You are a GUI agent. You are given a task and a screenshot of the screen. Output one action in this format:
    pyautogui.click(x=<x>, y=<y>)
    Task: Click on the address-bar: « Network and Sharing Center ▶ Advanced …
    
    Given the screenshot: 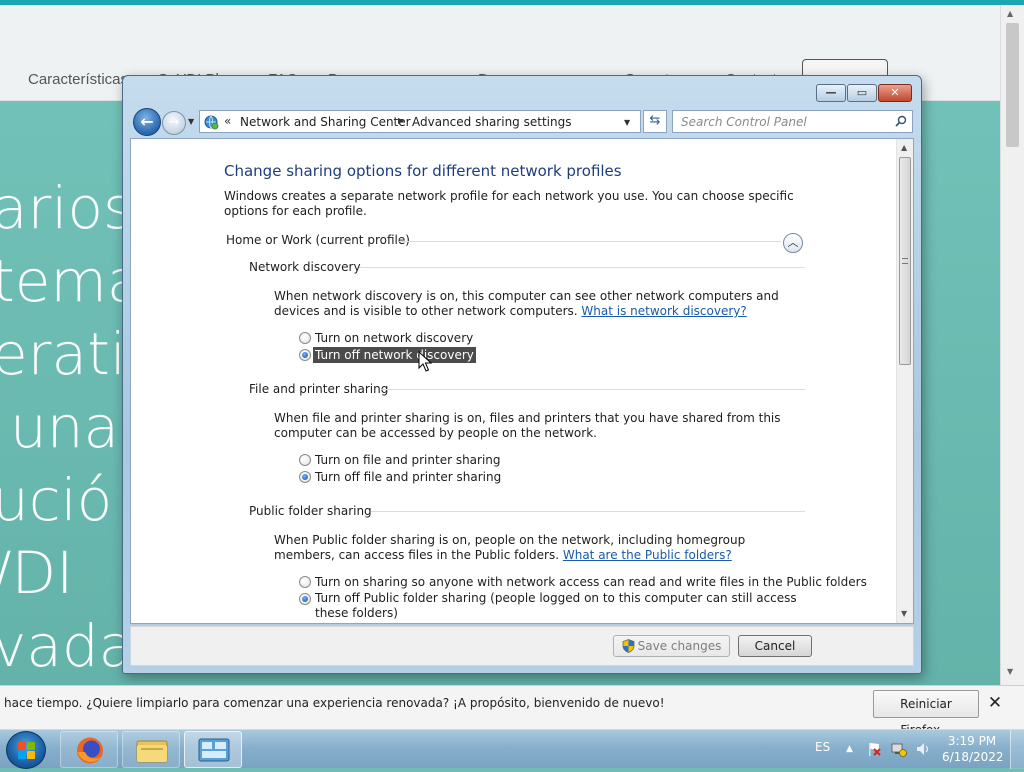 What is the action you would take?
    pyautogui.click(x=420, y=121)
    